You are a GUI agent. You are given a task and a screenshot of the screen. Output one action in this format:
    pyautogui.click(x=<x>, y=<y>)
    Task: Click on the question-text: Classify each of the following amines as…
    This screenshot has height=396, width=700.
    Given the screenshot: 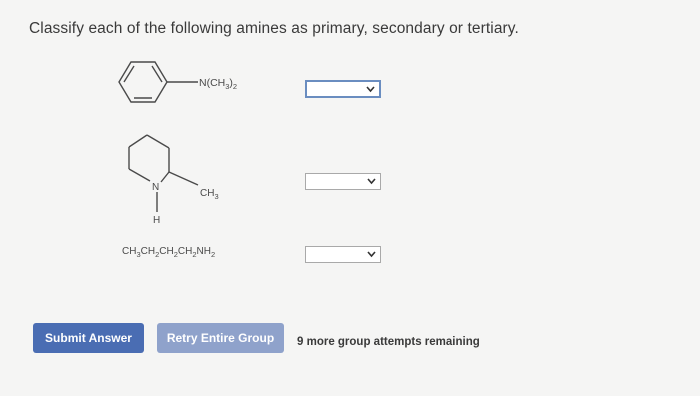 What is the action you would take?
    pyautogui.click(x=274, y=28)
    